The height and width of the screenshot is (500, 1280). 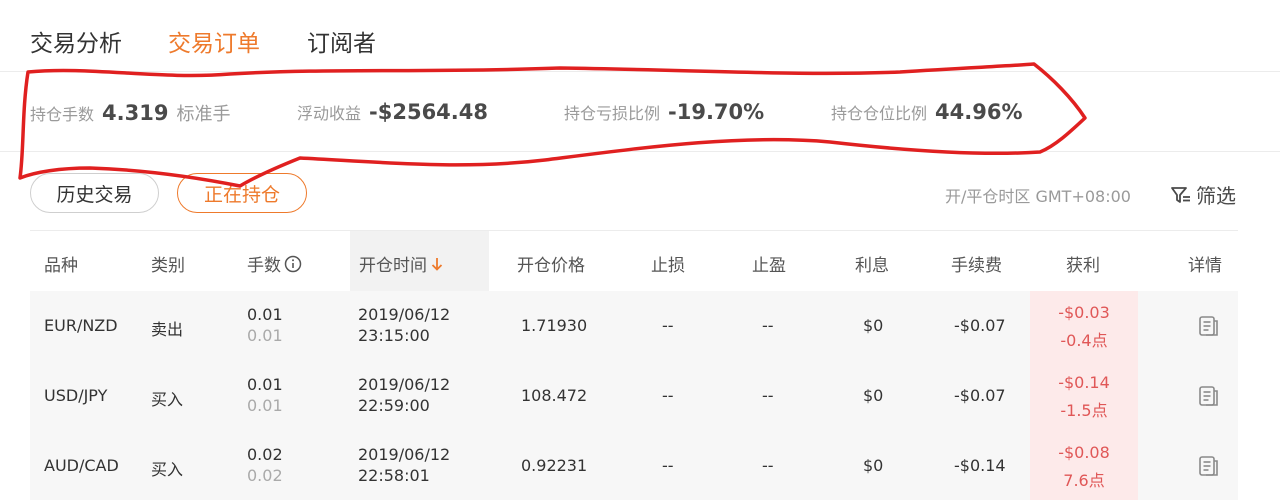 I want to click on stat-position-ratio-value: 44.96%, so click(x=979, y=112).